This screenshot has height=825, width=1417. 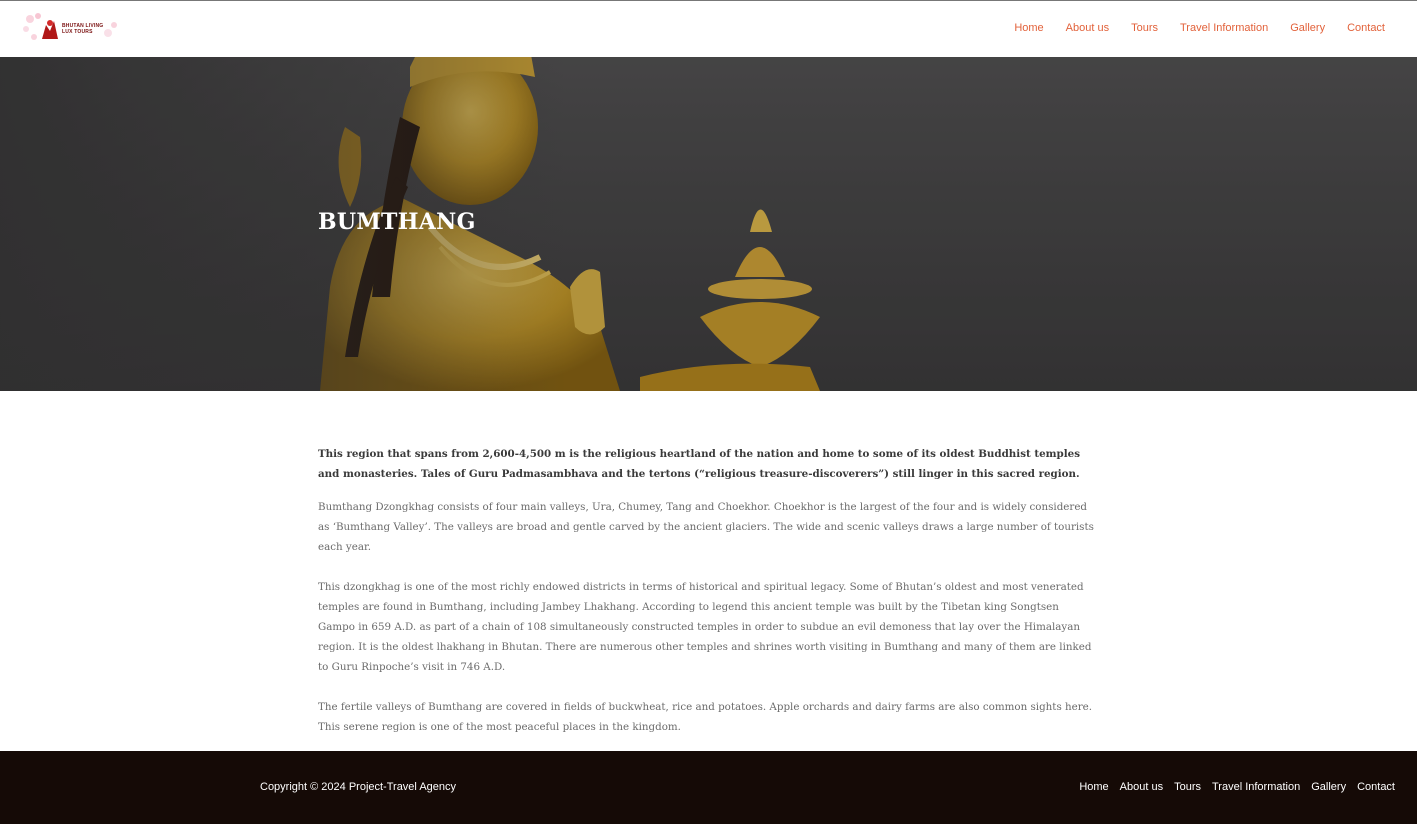 I want to click on site-logo: BHUTAN LIVING LUX TOURS, so click(x=69, y=26).